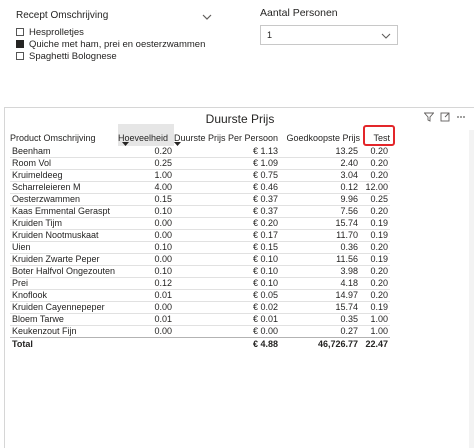  I want to click on table-cell: 4.00, so click(163, 187).